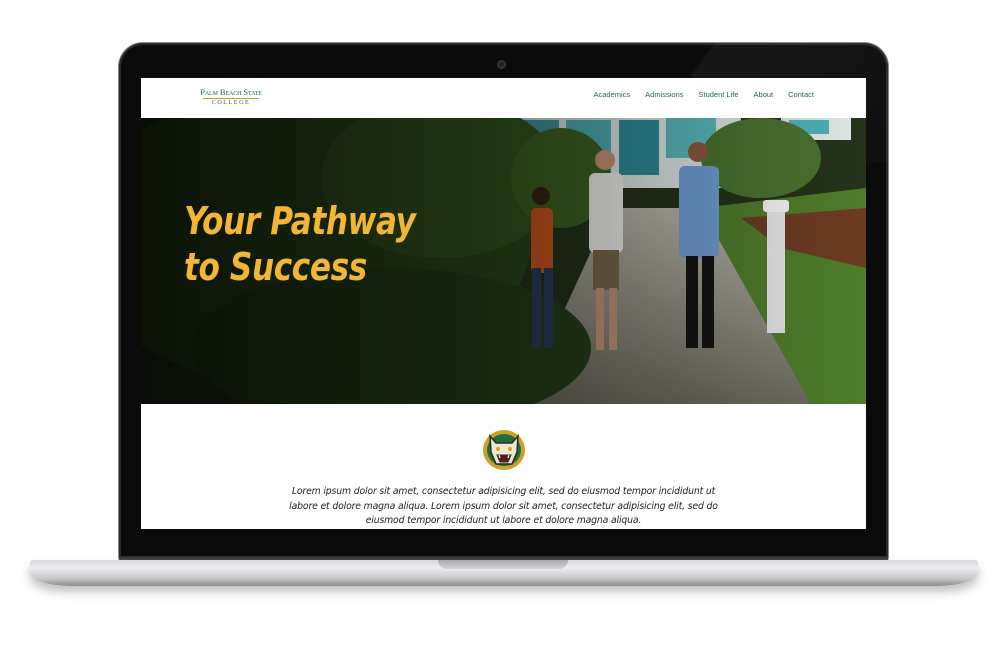  What do you see at coordinates (503, 564) in the screenshot?
I see `laptop-notch` at bounding box center [503, 564].